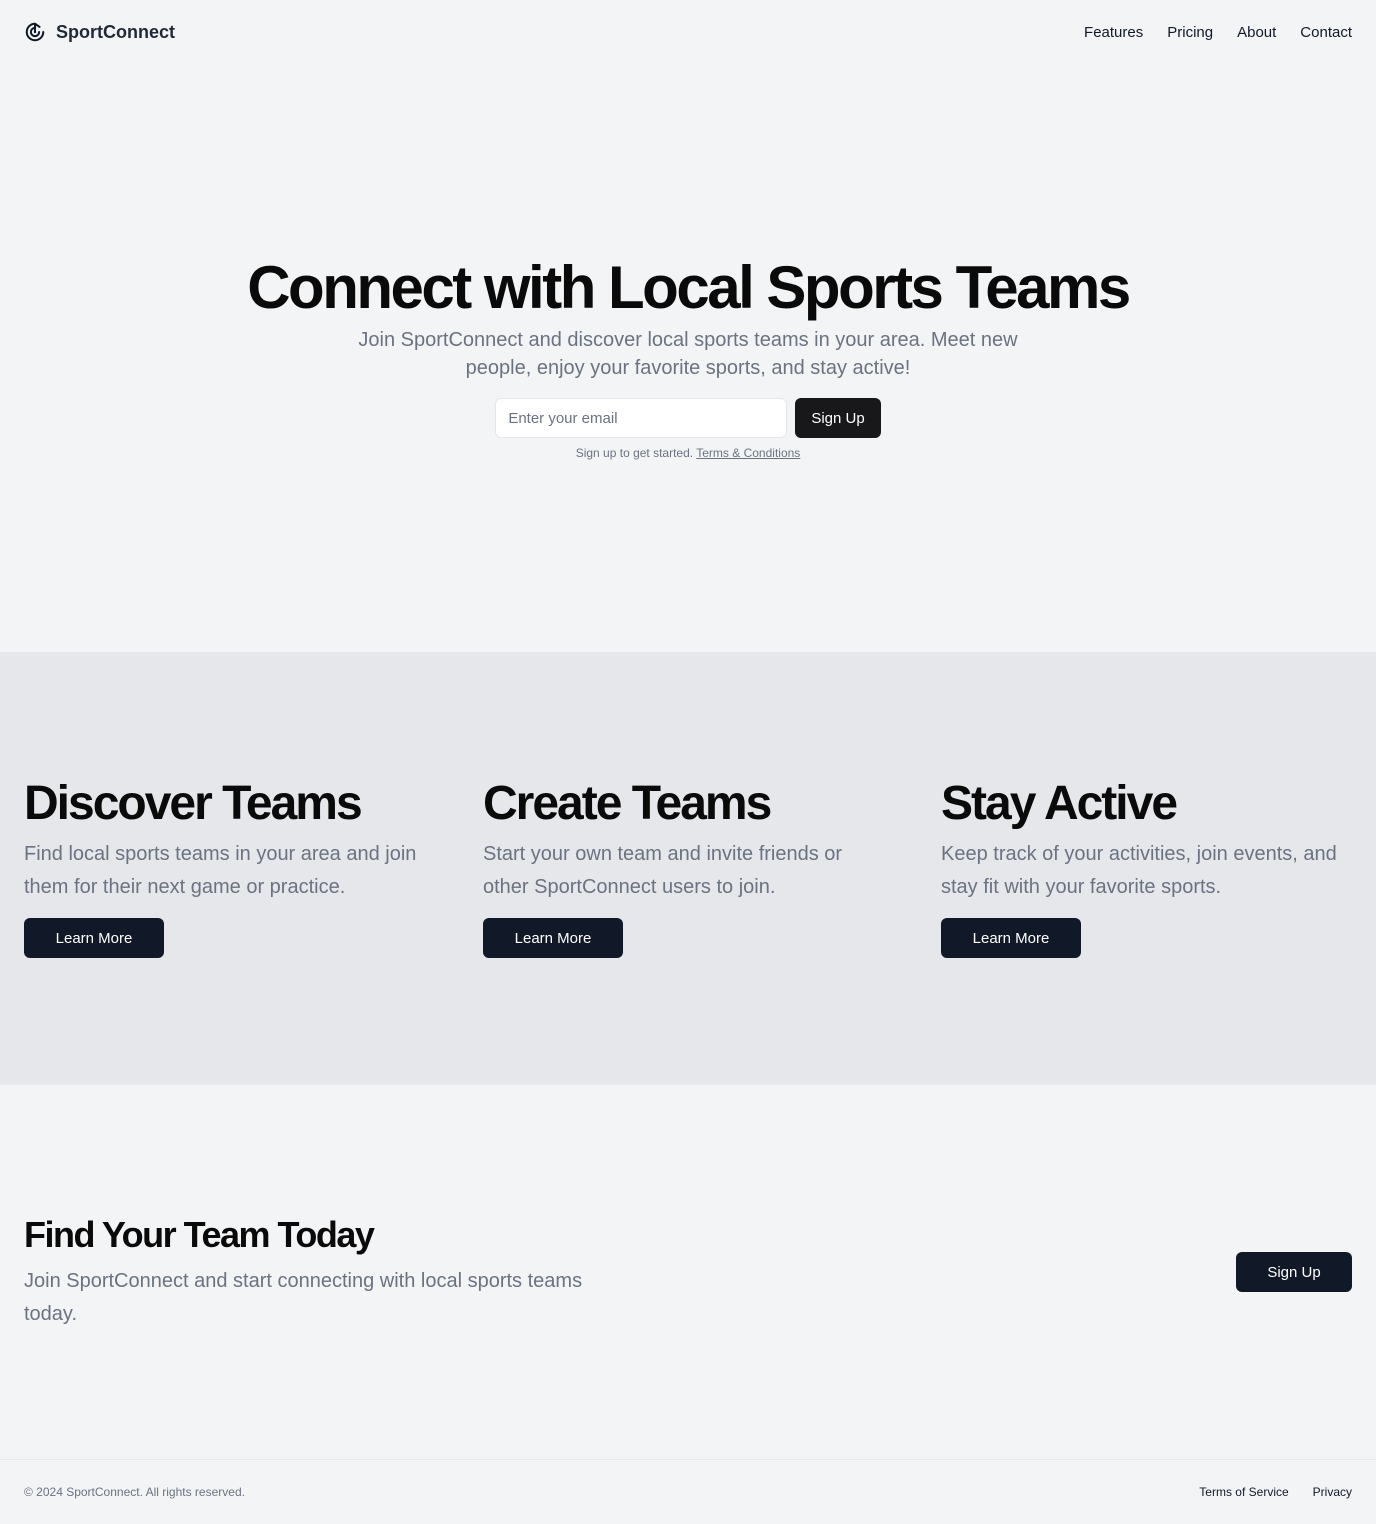 The width and height of the screenshot is (1376, 1524). I want to click on target-play-icon, so click(35, 32).